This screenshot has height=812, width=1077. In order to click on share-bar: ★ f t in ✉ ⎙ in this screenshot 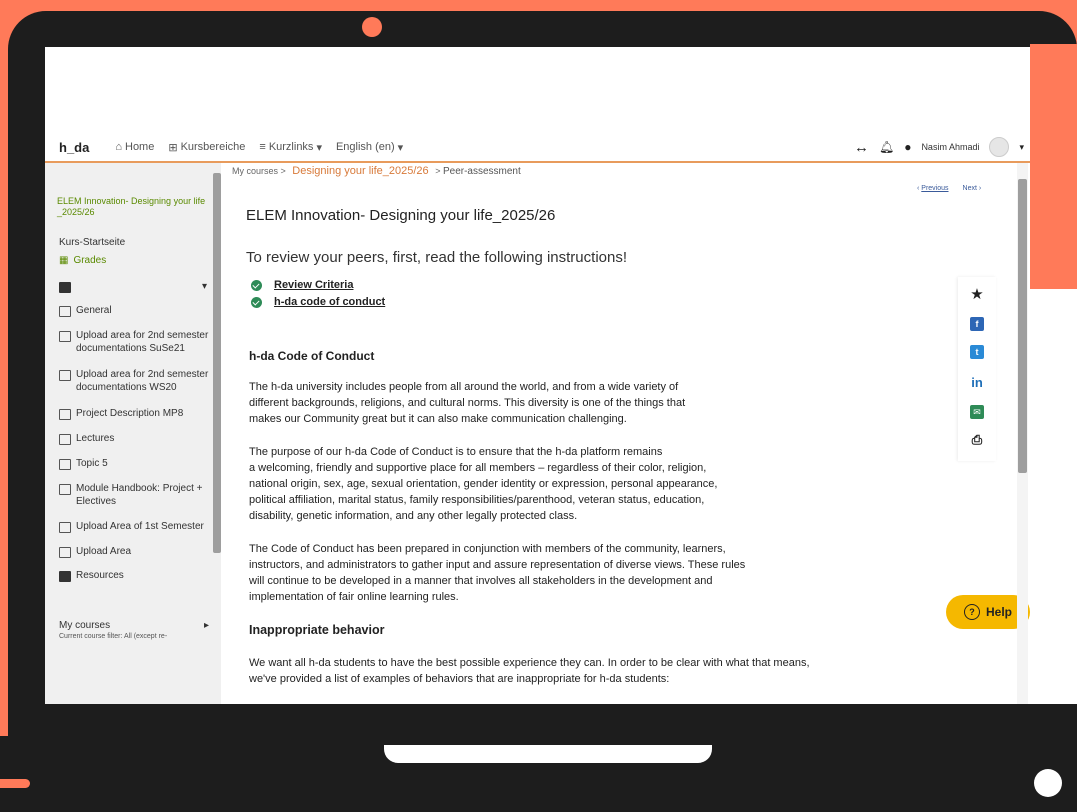, I will do `click(977, 369)`.